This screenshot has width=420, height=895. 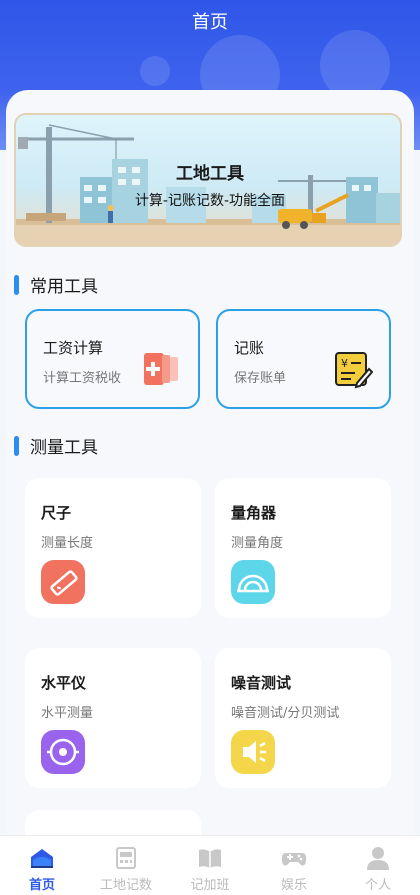 What do you see at coordinates (303, 548) in the screenshot?
I see `protractor-card: 量角器 测量角度` at bounding box center [303, 548].